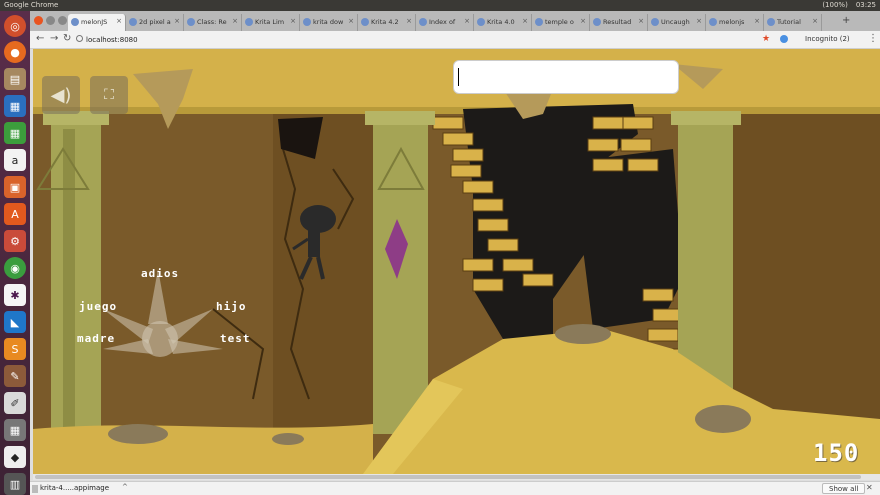  Describe the element at coordinates (15, 79) in the screenshot. I see `files-icon: ▤` at that location.